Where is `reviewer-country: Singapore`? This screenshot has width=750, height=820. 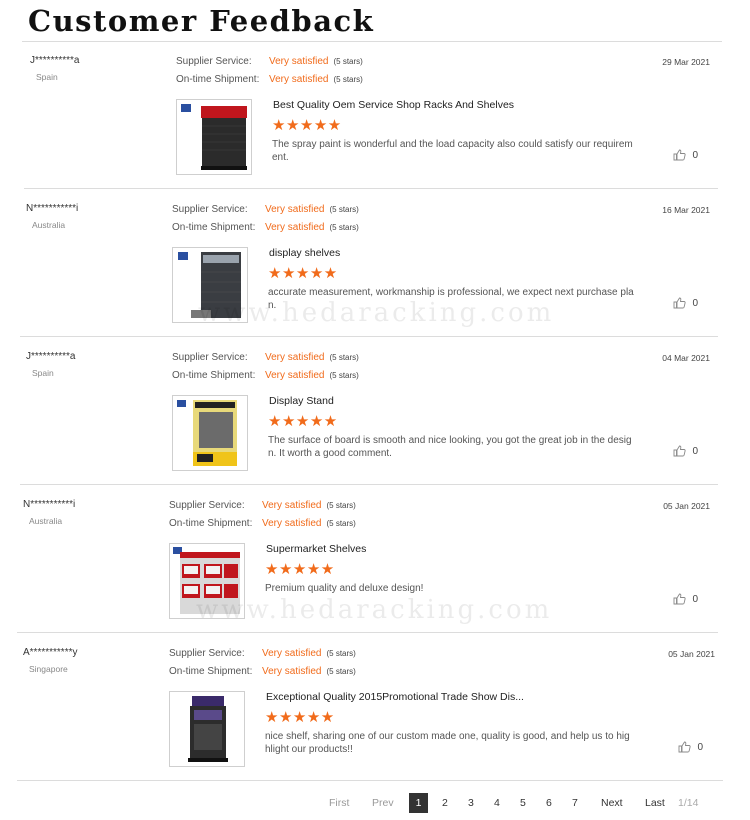 reviewer-country: Singapore is located at coordinates (48, 669).